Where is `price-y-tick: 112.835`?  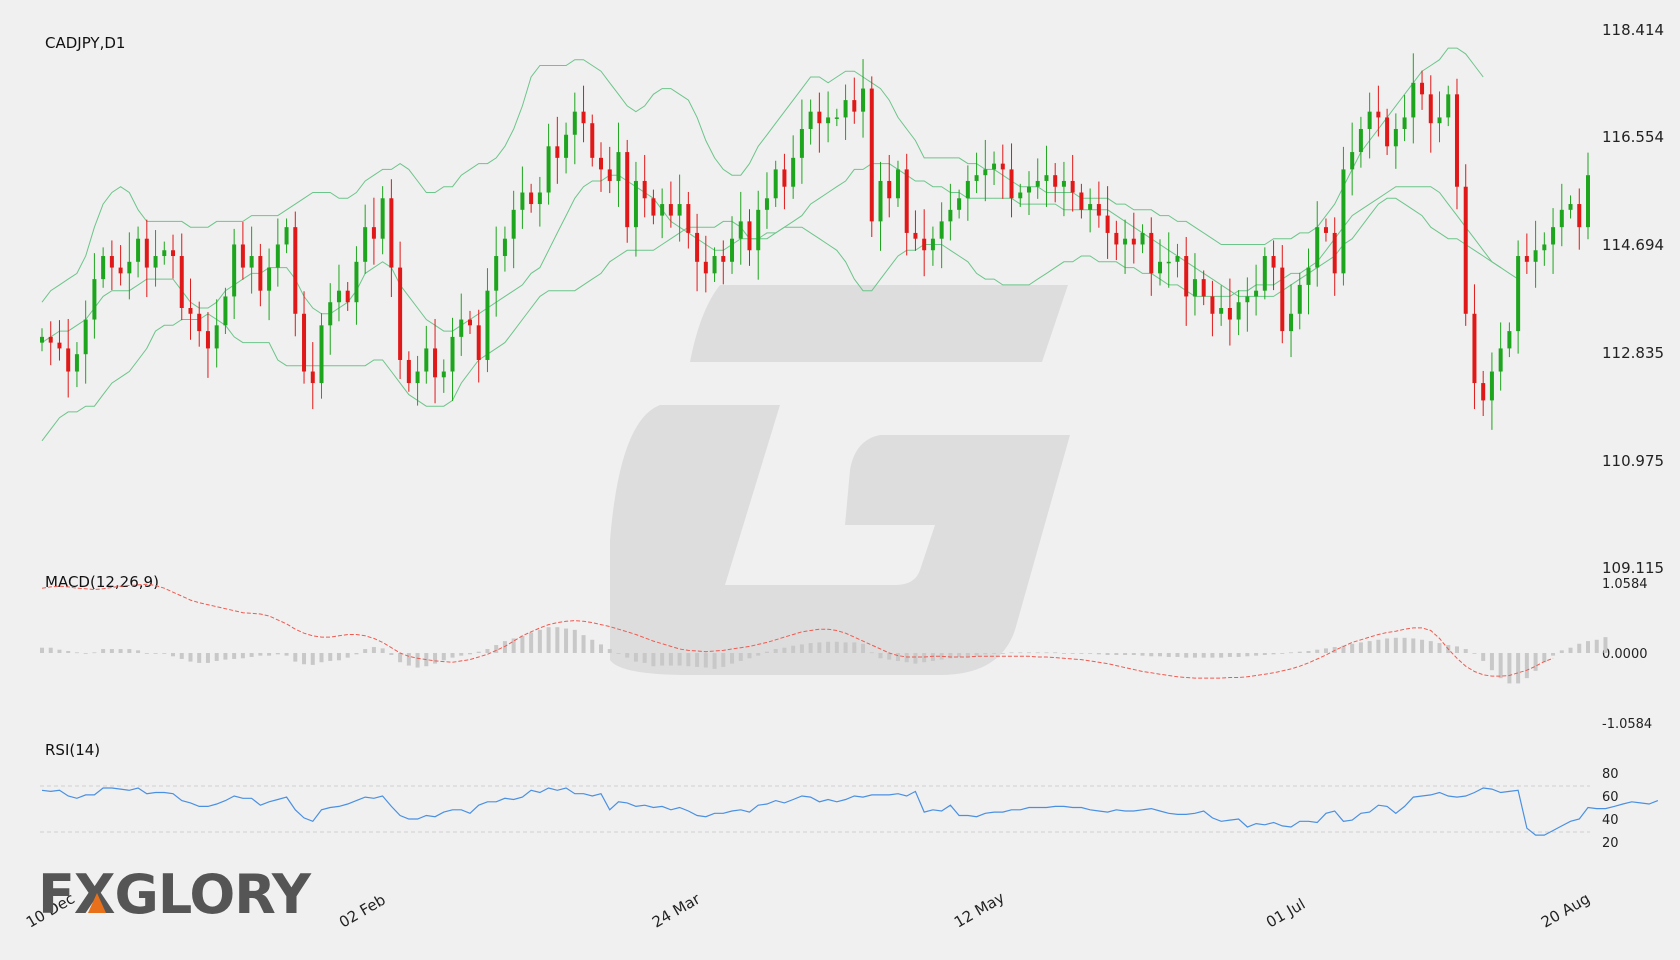
price-y-tick: 112.835 is located at coordinates (1633, 353).